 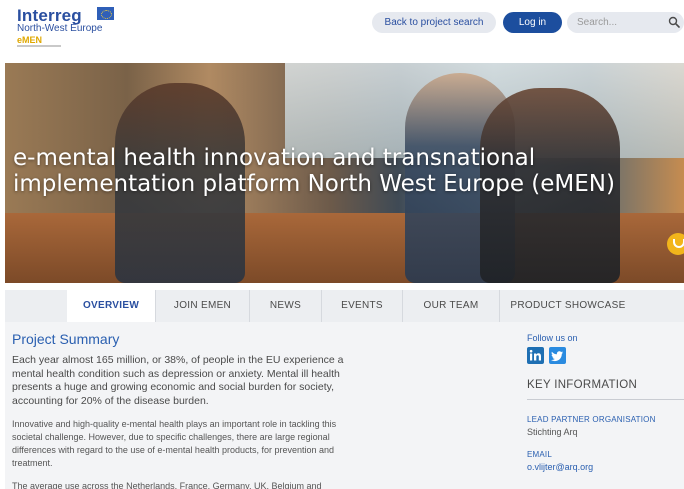 I want to click on tab-join-emen: JOIN EMEN, so click(x=203, y=306).